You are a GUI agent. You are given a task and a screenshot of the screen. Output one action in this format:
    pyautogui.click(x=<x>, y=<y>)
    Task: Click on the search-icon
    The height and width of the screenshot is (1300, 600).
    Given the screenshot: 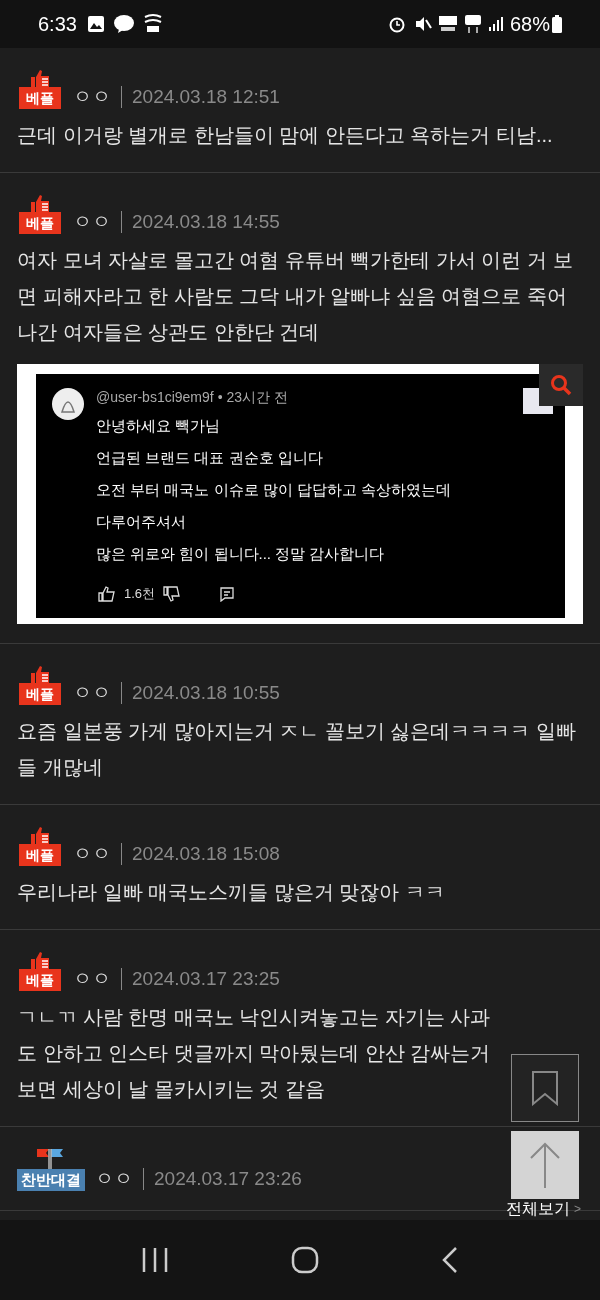 What is the action you would take?
    pyautogui.click(x=561, y=385)
    